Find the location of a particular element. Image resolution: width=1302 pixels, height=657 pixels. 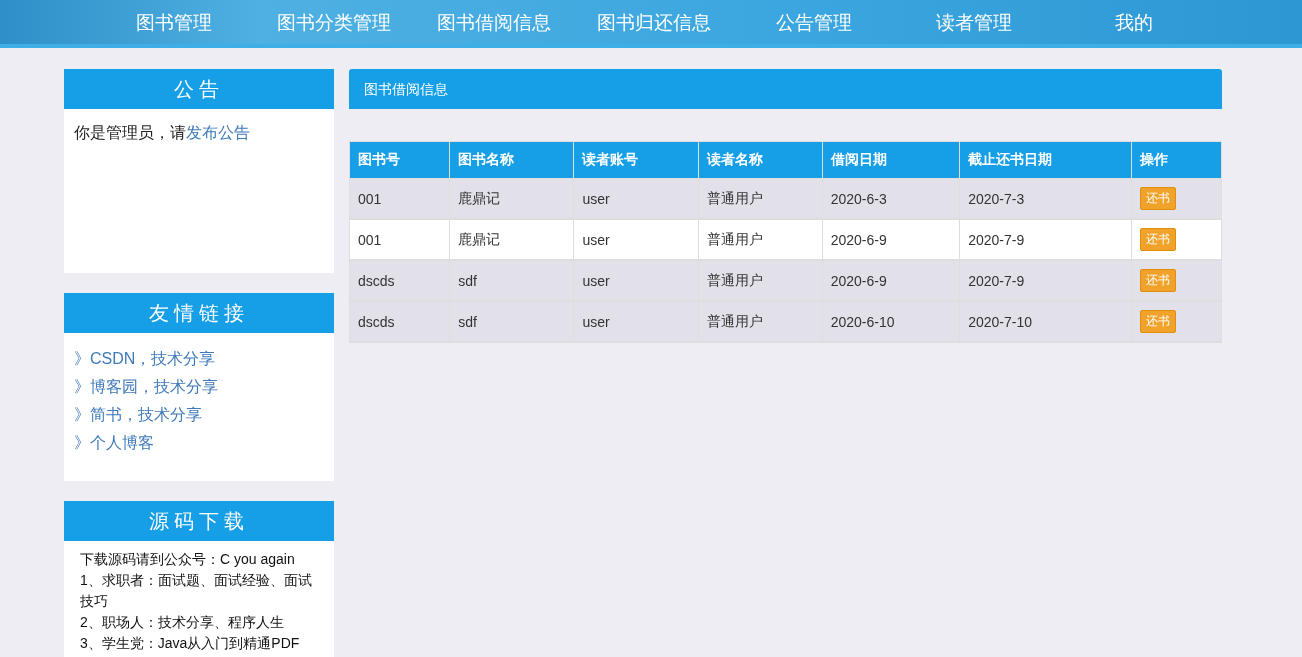

nav-link: 读者管理 is located at coordinates (974, 22).